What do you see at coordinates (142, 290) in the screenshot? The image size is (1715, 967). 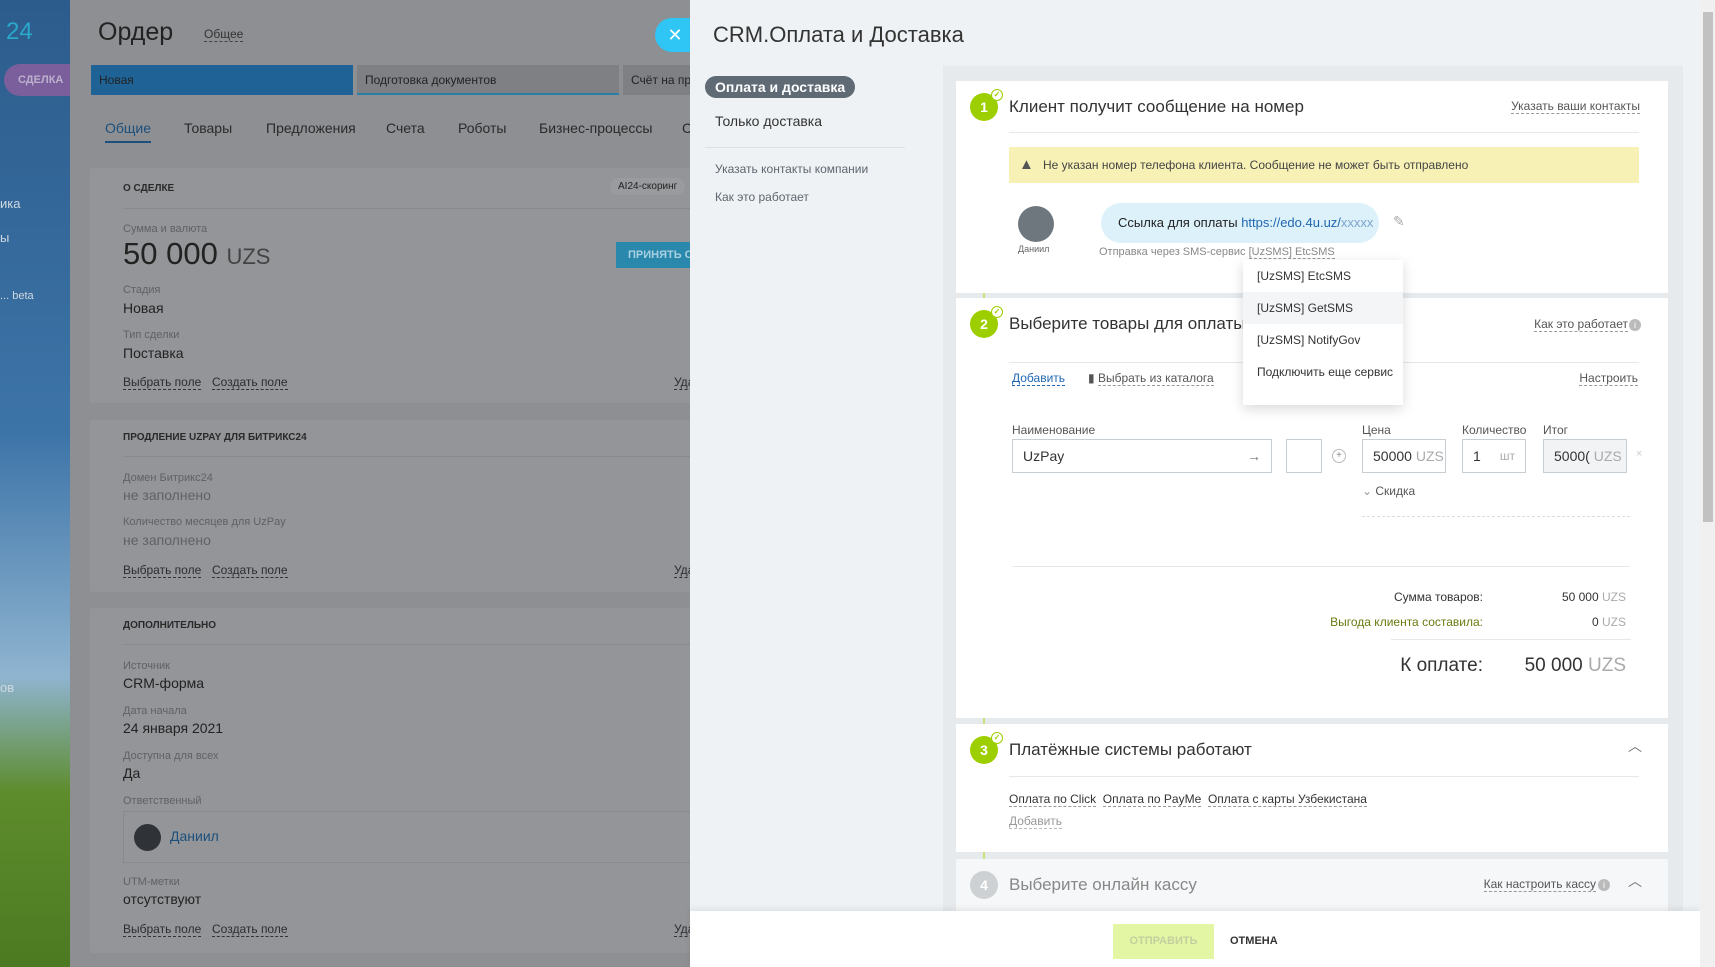 I see `stage-label: Стадия` at bounding box center [142, 290].